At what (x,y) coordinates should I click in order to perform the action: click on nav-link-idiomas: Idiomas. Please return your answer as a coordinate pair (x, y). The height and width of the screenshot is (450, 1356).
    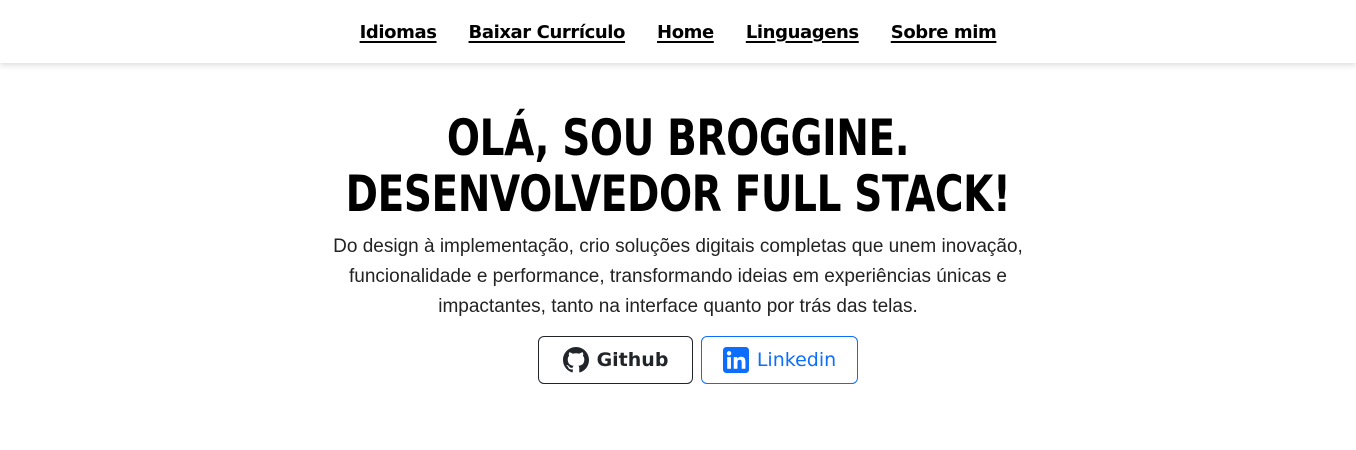
    Looking at the image, I should click on (398, 32).